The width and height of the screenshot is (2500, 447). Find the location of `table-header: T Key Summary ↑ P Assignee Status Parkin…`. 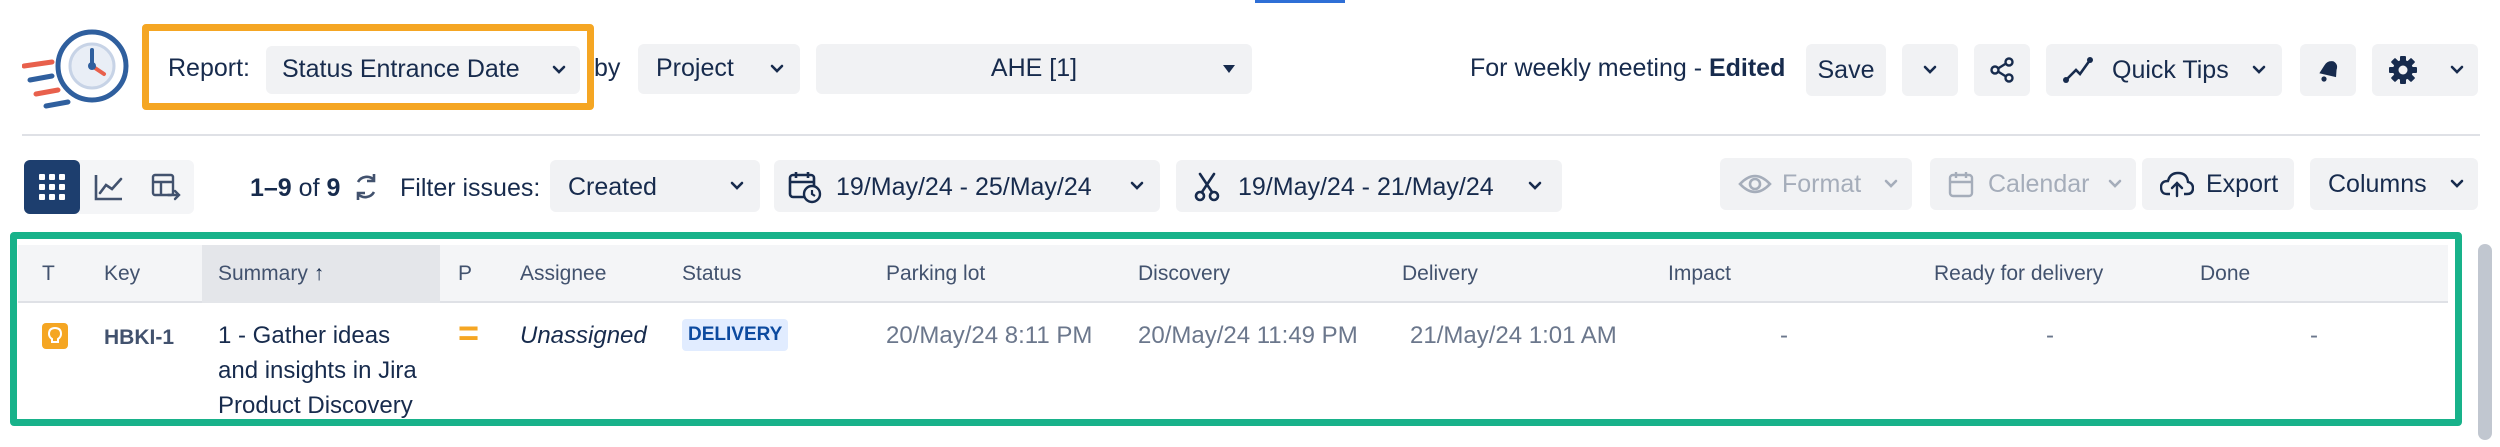

table-header: T Key Summary ↑ P Assignee Status Parkin… is located at coordinates (1233, 274).